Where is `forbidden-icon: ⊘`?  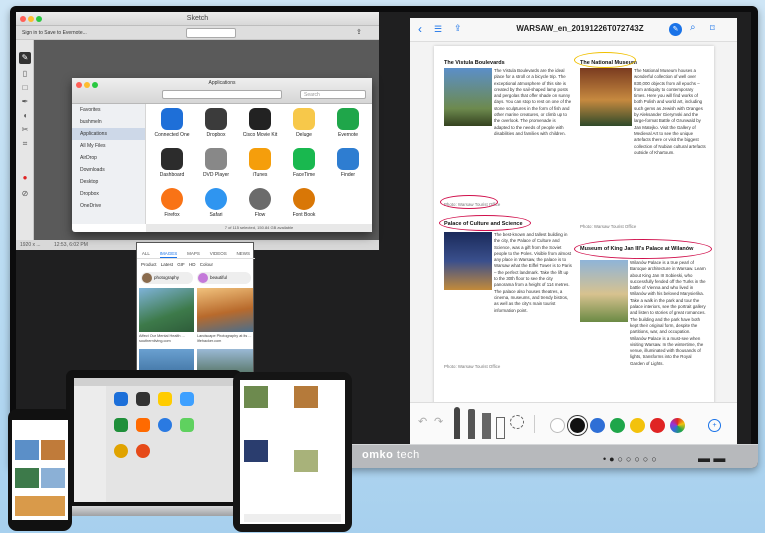 forbidden-icon: ⊘ is located at coordinates (25, 194).